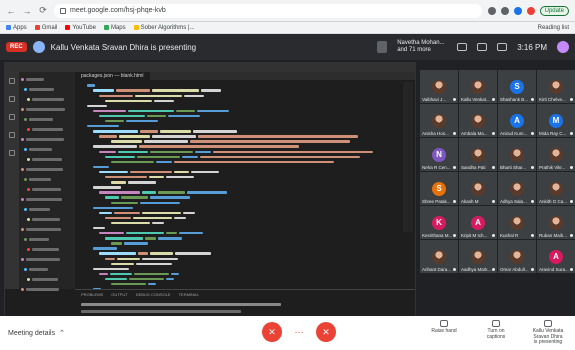 The image size is (575, 350). Describe the element at coordinates (43, 10) in the screenshot. I see `reload-icon: ⟳` at that location.